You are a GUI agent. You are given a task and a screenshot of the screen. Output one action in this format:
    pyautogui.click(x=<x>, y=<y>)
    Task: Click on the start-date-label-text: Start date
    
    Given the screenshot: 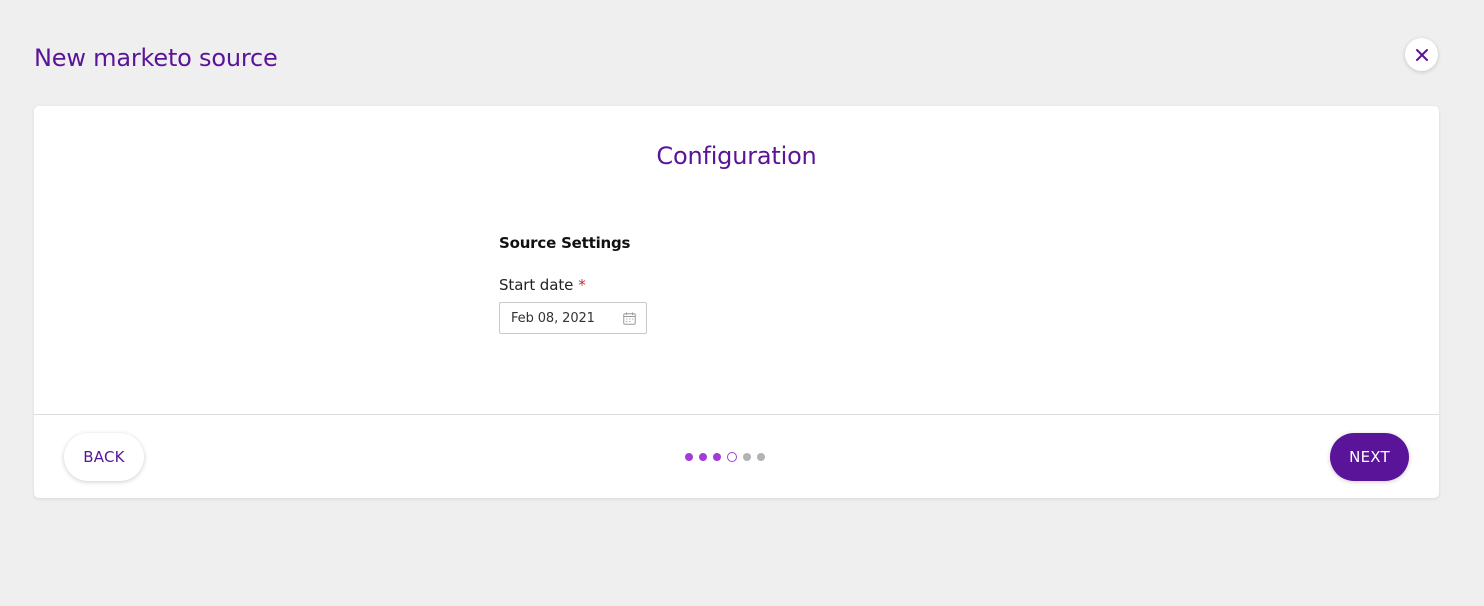 What is the action you would take?
    pyautogui.click(x=536, y=285)
    